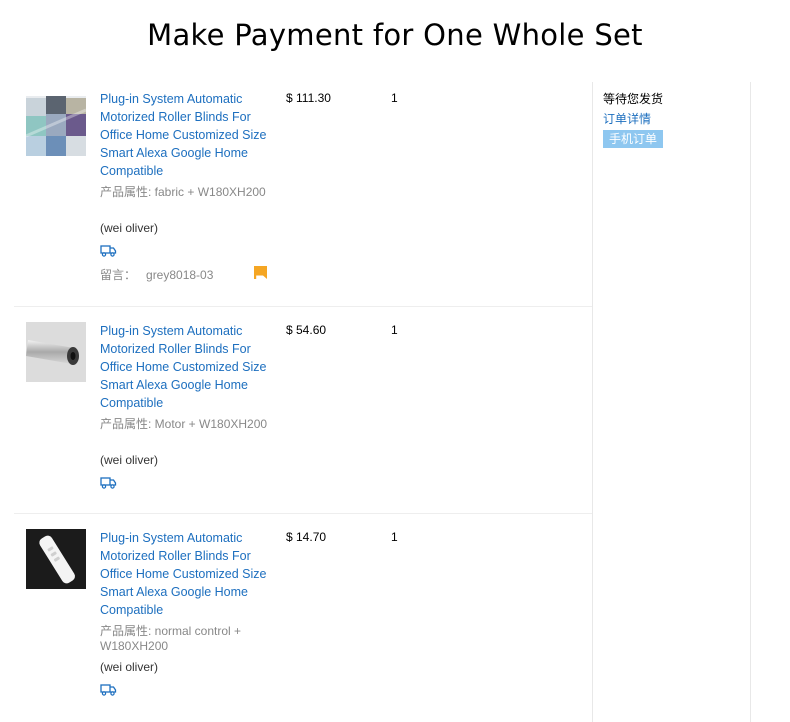  I want to click on product-attributes: 产品属性: normal control + W180XH200, so click(171, 638).